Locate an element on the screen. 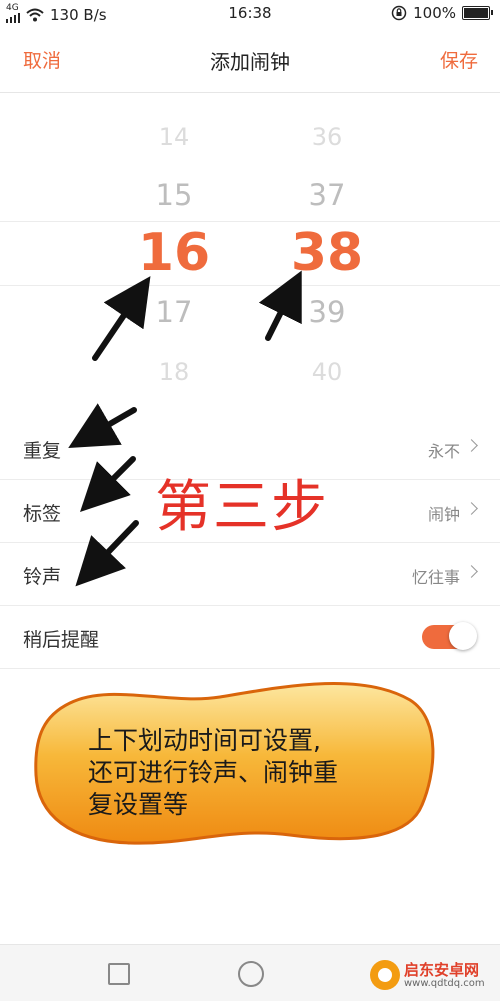 This screenshot has width=500, height=1001. callout-line: 复设置等 is located at coordinates (138, 804).